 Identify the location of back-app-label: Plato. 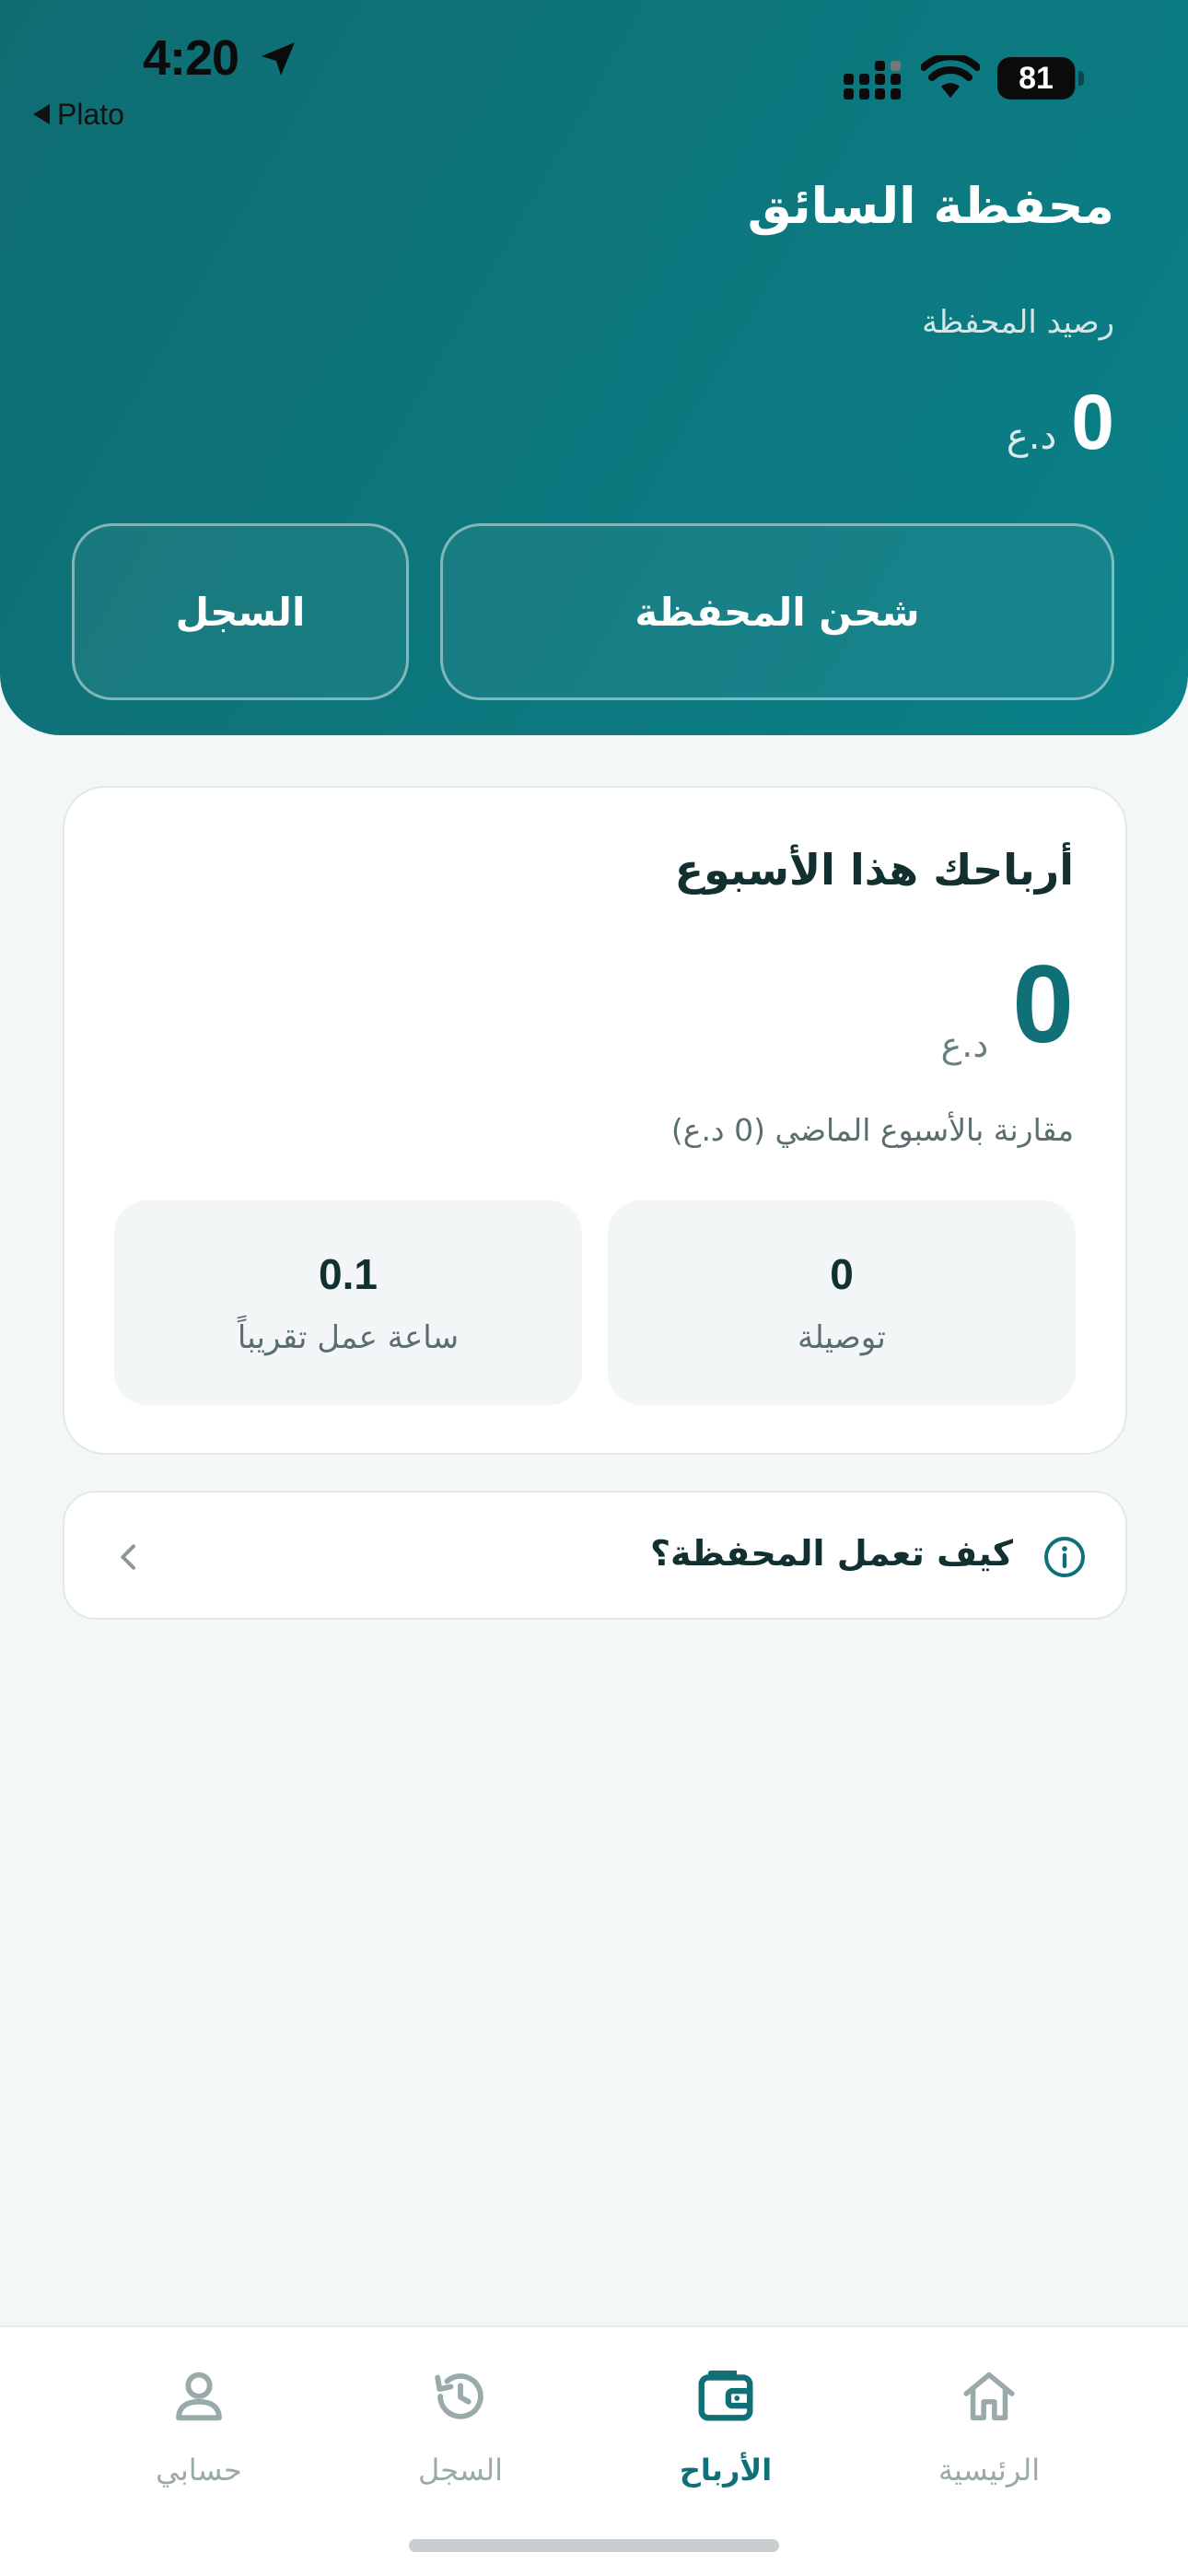
(90, 114).